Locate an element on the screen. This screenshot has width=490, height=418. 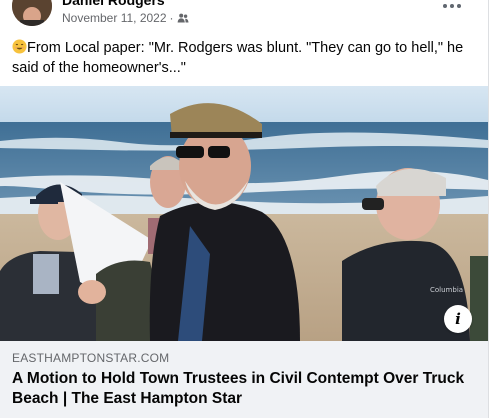
more-horizontal-icon is located at coordinates (445, 6).